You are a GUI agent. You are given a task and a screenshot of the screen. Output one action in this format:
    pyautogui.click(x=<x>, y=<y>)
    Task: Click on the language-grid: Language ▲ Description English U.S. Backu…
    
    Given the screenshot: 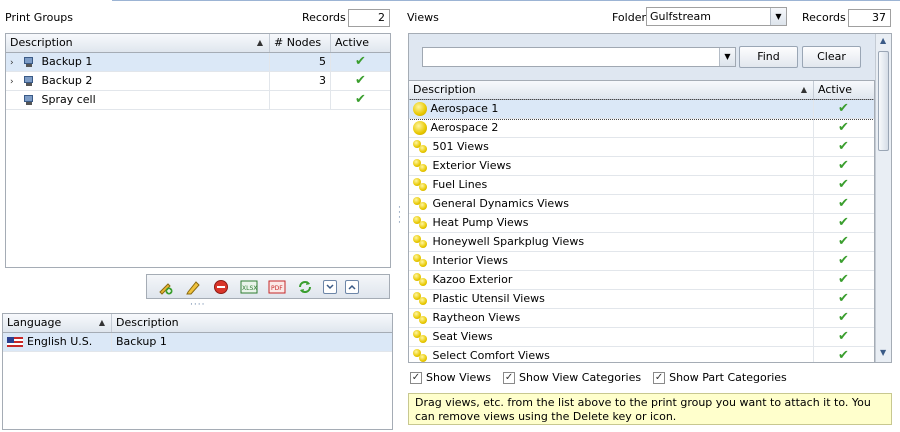 What is the action you would take?
    pyautogui.click(x=197, y=371)
    